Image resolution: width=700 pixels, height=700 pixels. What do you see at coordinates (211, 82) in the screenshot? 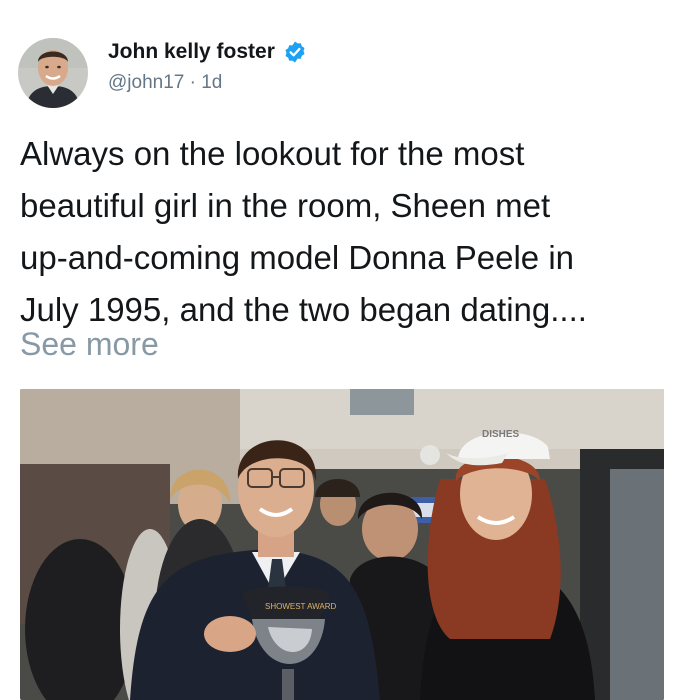
I see `tweet-timestamp: 1d` at bounding box center [211, 82].